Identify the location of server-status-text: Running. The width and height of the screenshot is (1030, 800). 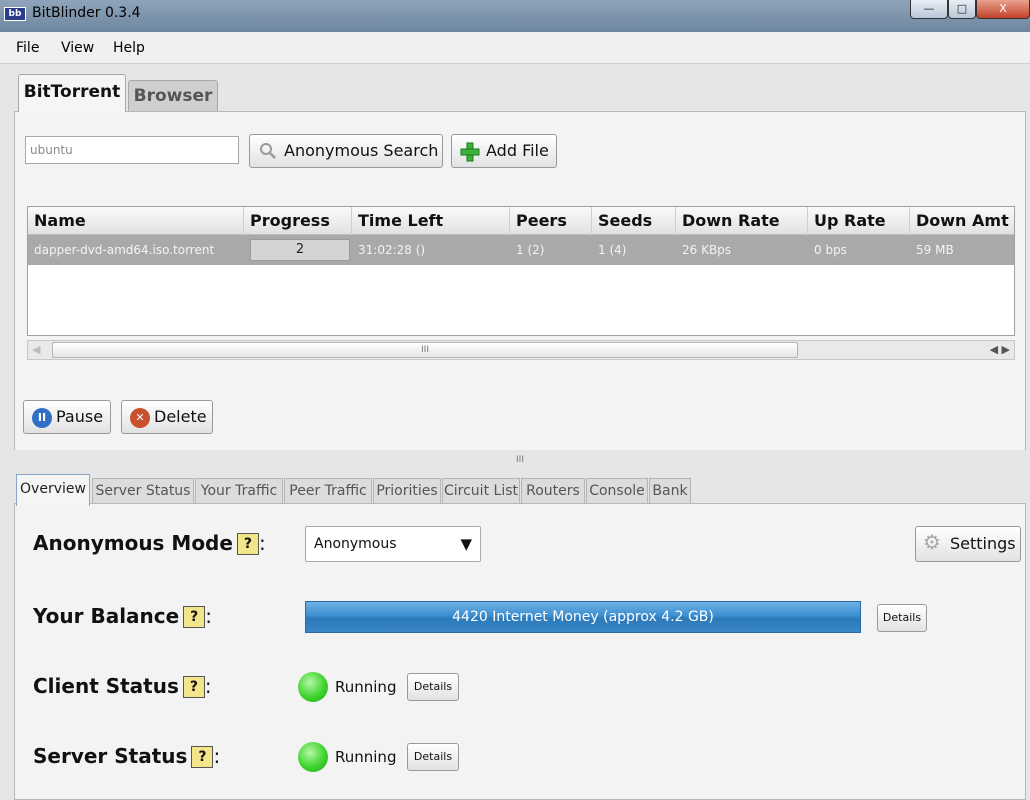
(366, 757).